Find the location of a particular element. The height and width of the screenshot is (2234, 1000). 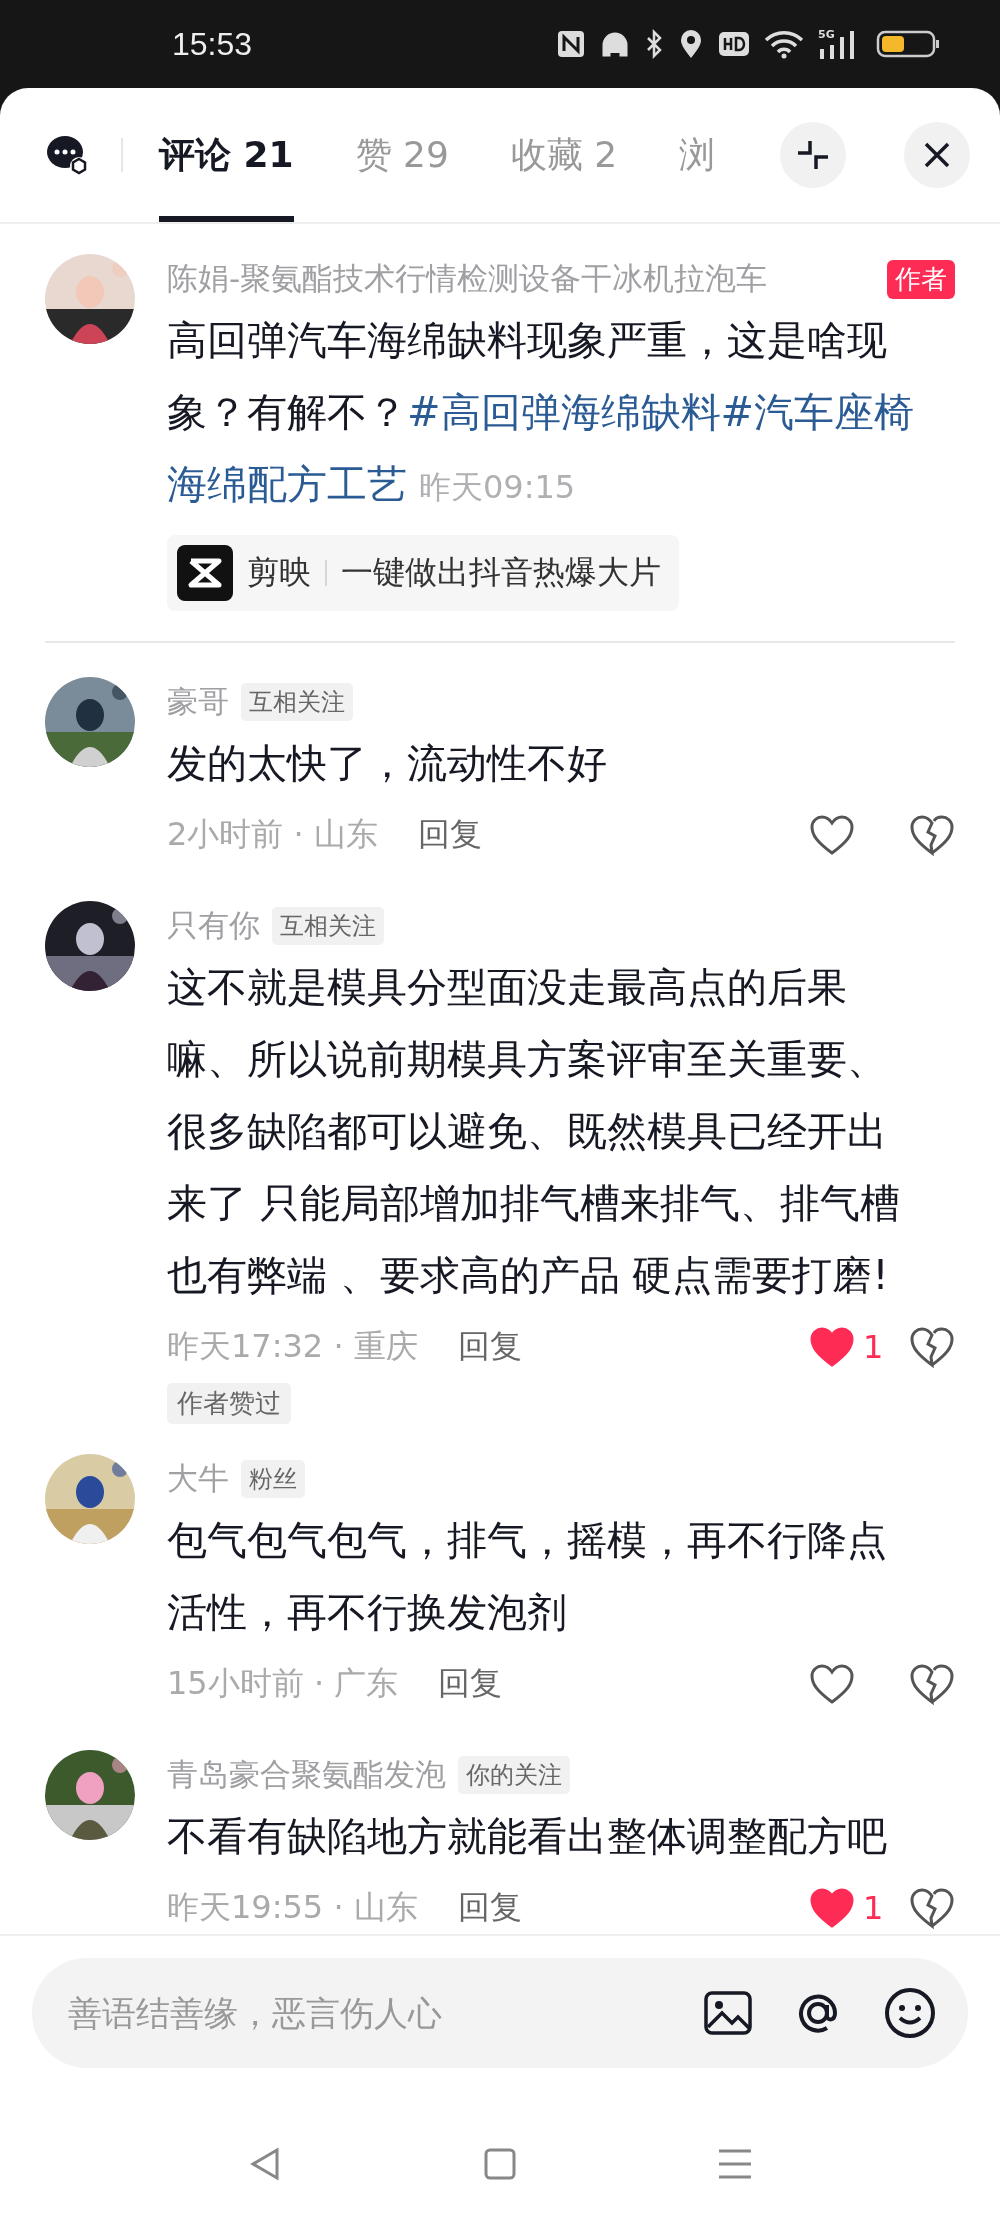

hd-icon is located at coordinates (734, 44).